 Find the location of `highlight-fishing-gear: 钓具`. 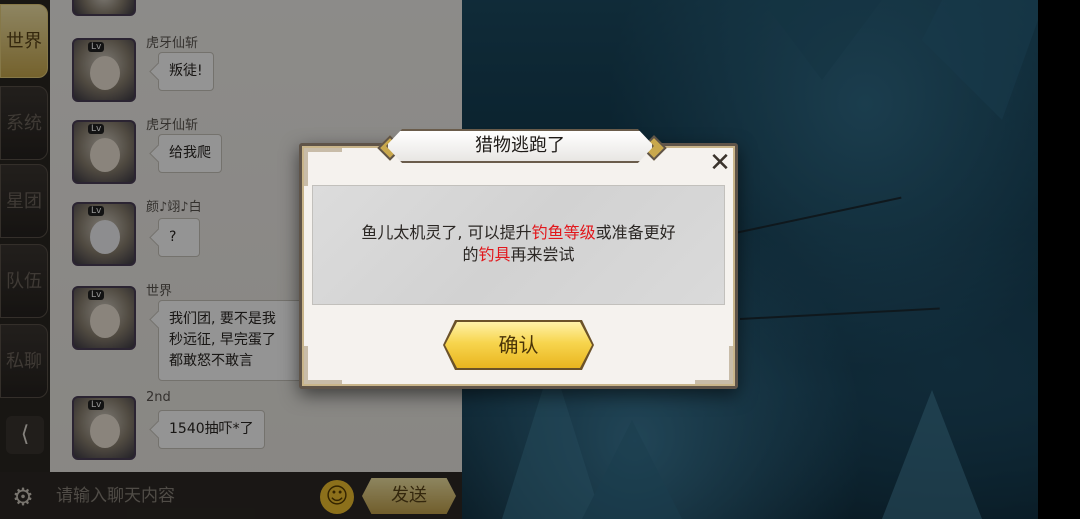

highlight-fishing-gear: 钓具 is located at coordinates (494, 254).